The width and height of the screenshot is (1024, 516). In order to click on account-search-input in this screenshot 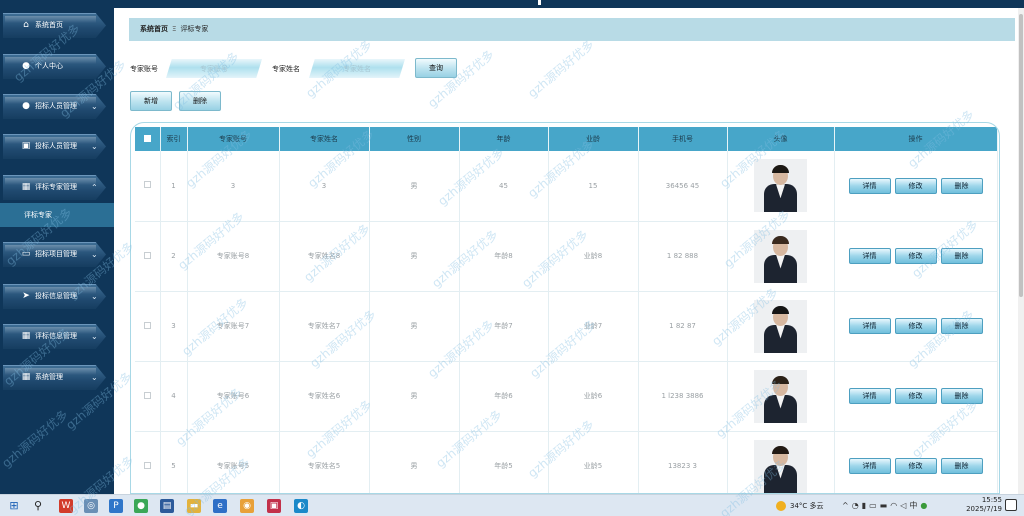, I will do `click(214, 68)`.